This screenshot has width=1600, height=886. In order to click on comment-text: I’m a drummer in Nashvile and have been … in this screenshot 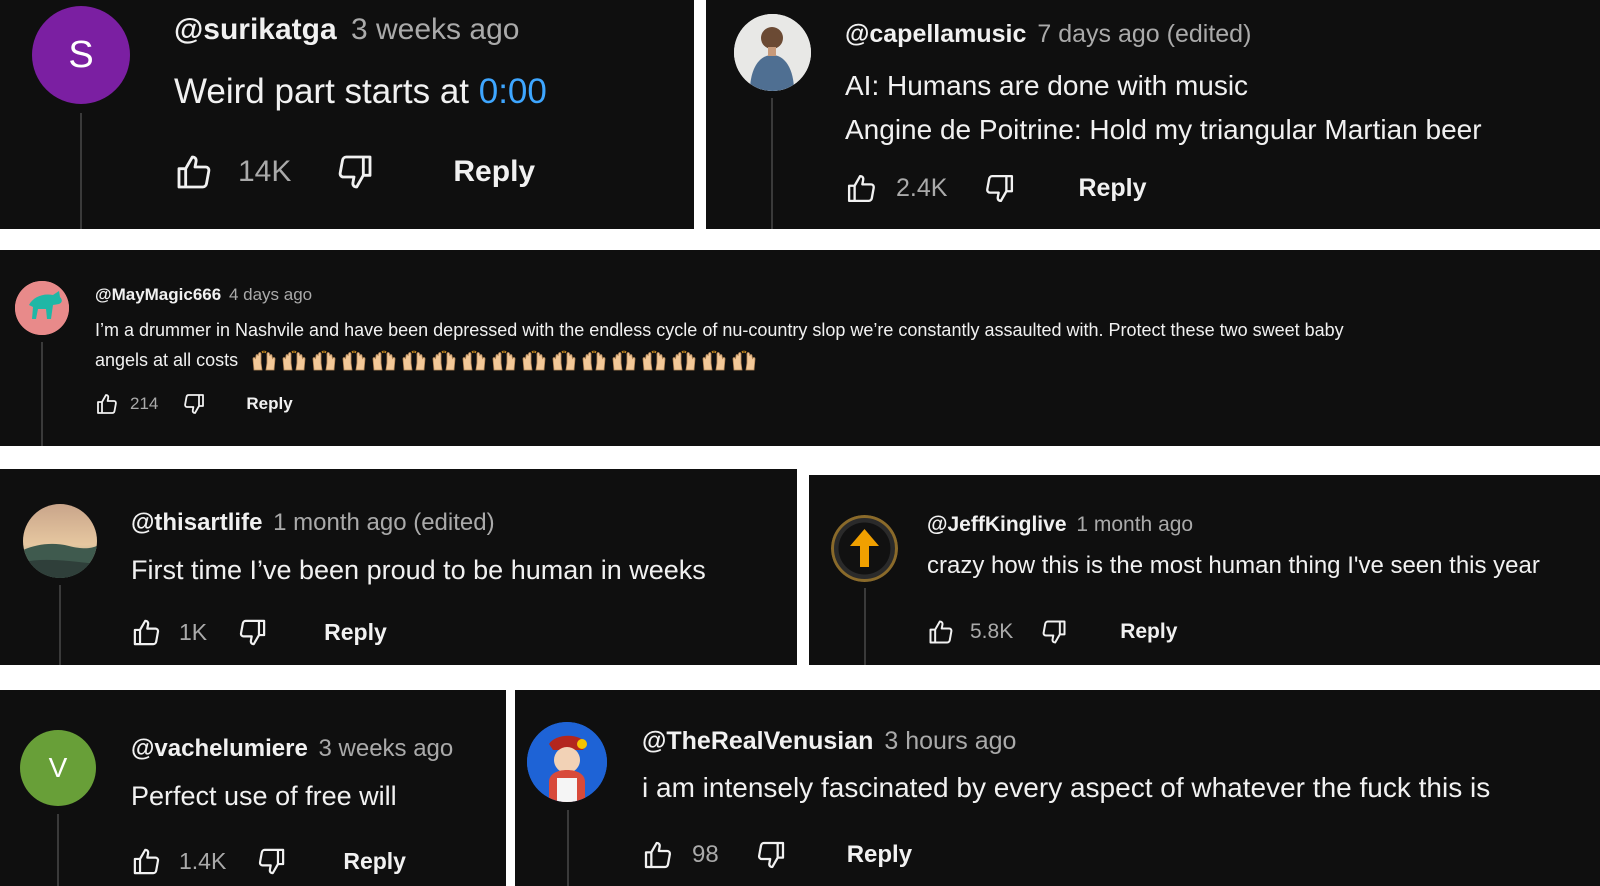, I will do `click(719, 345)`.